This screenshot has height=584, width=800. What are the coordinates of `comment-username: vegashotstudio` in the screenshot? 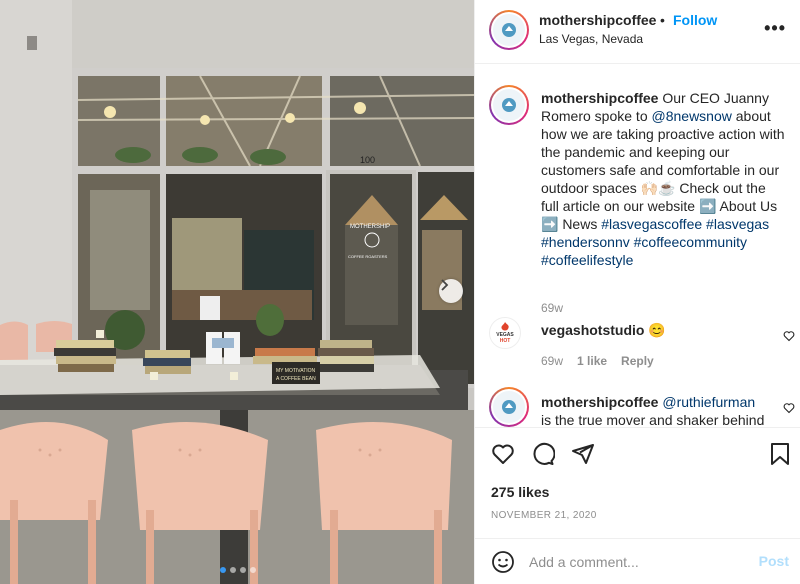 It's located at (592, 330).